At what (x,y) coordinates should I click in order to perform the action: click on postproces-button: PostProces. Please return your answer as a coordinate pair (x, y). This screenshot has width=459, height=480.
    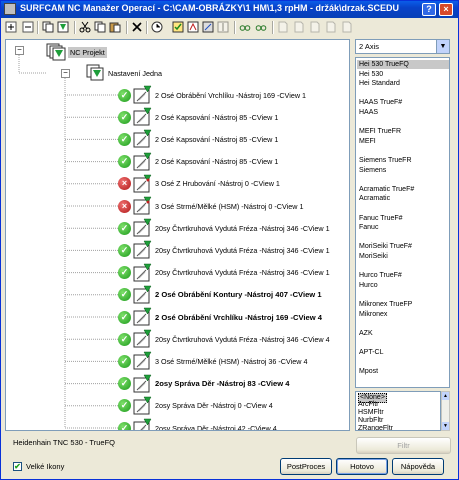
    Looking at the image, I should click on (306, 466).